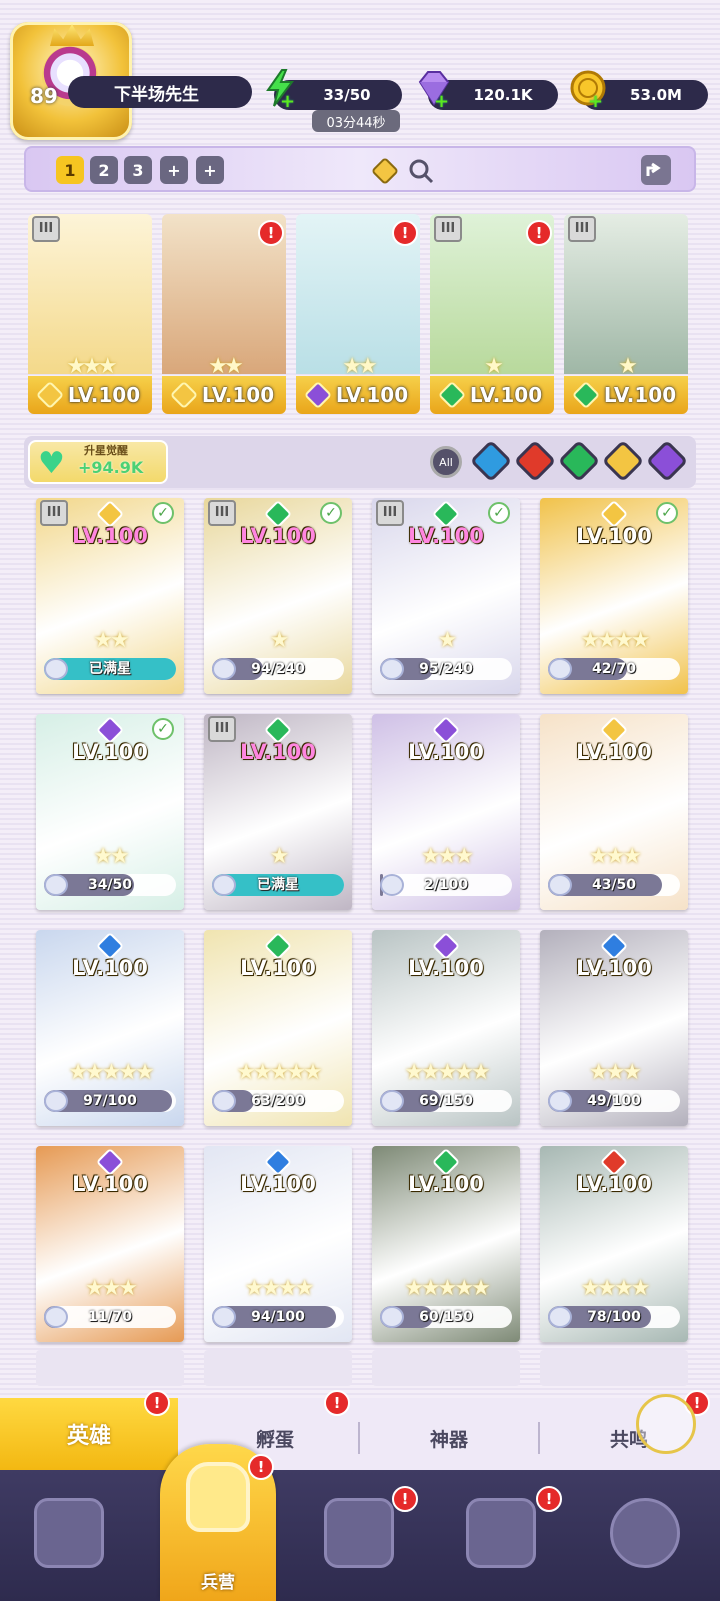 Image resolution: width=720 pixels, height=1601 pixels. I want to click on hero-card: LV.100 ★★★ 2/100, so click(446, 812).